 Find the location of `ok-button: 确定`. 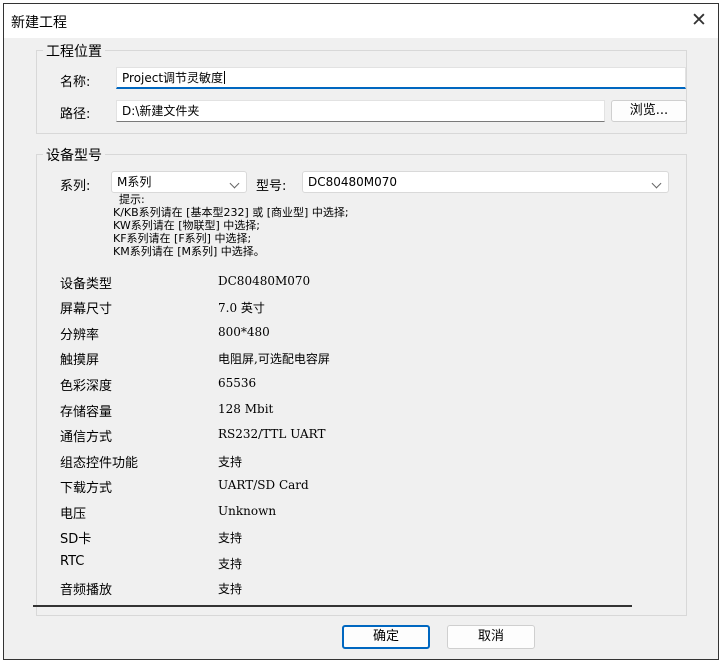

ok-button: 确定 is located at coordinates (386, 637).